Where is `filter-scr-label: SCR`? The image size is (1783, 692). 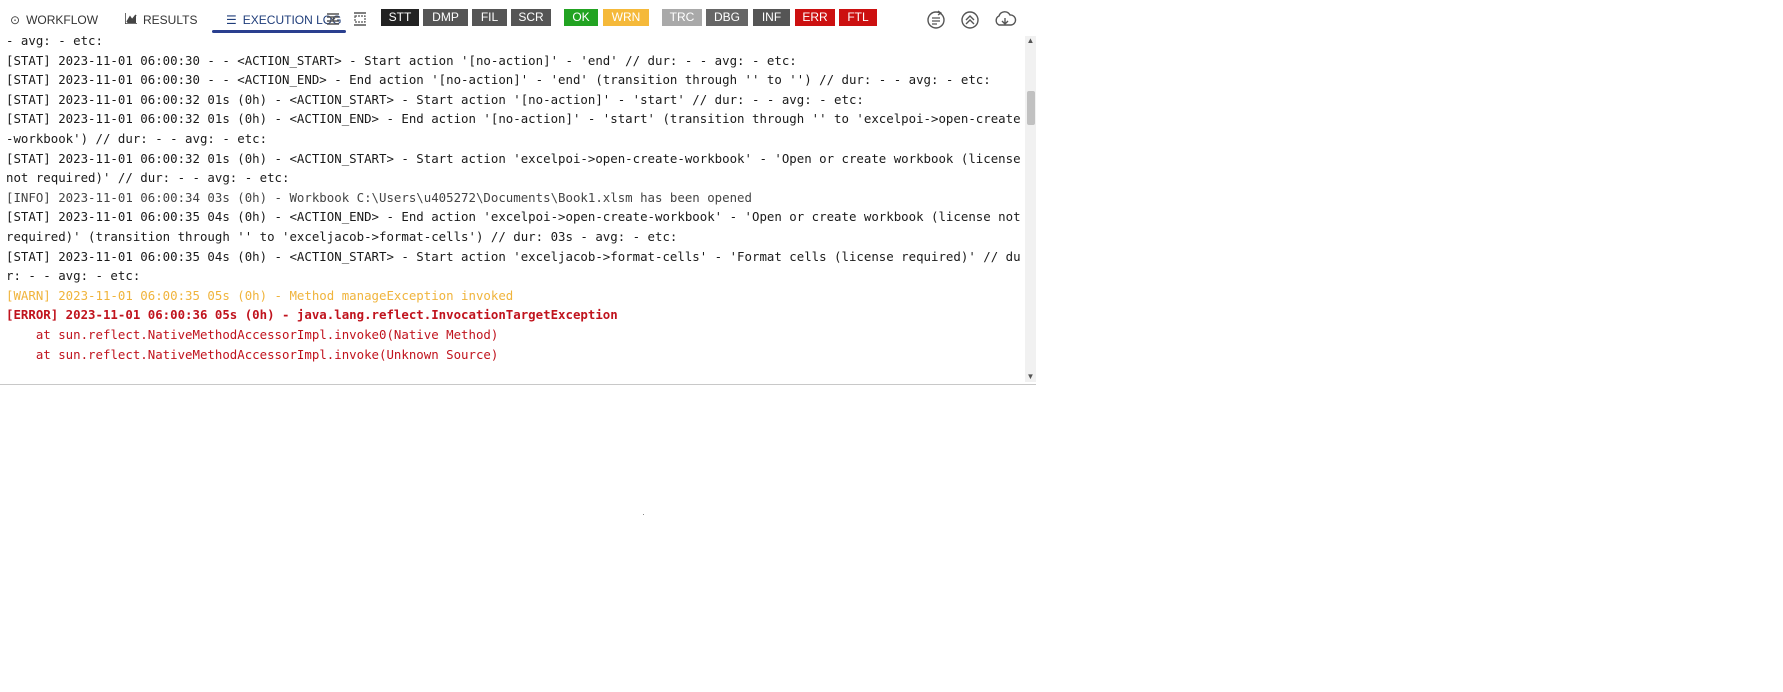
filter-scr-label: SCR is located at coordinates (531, 17).